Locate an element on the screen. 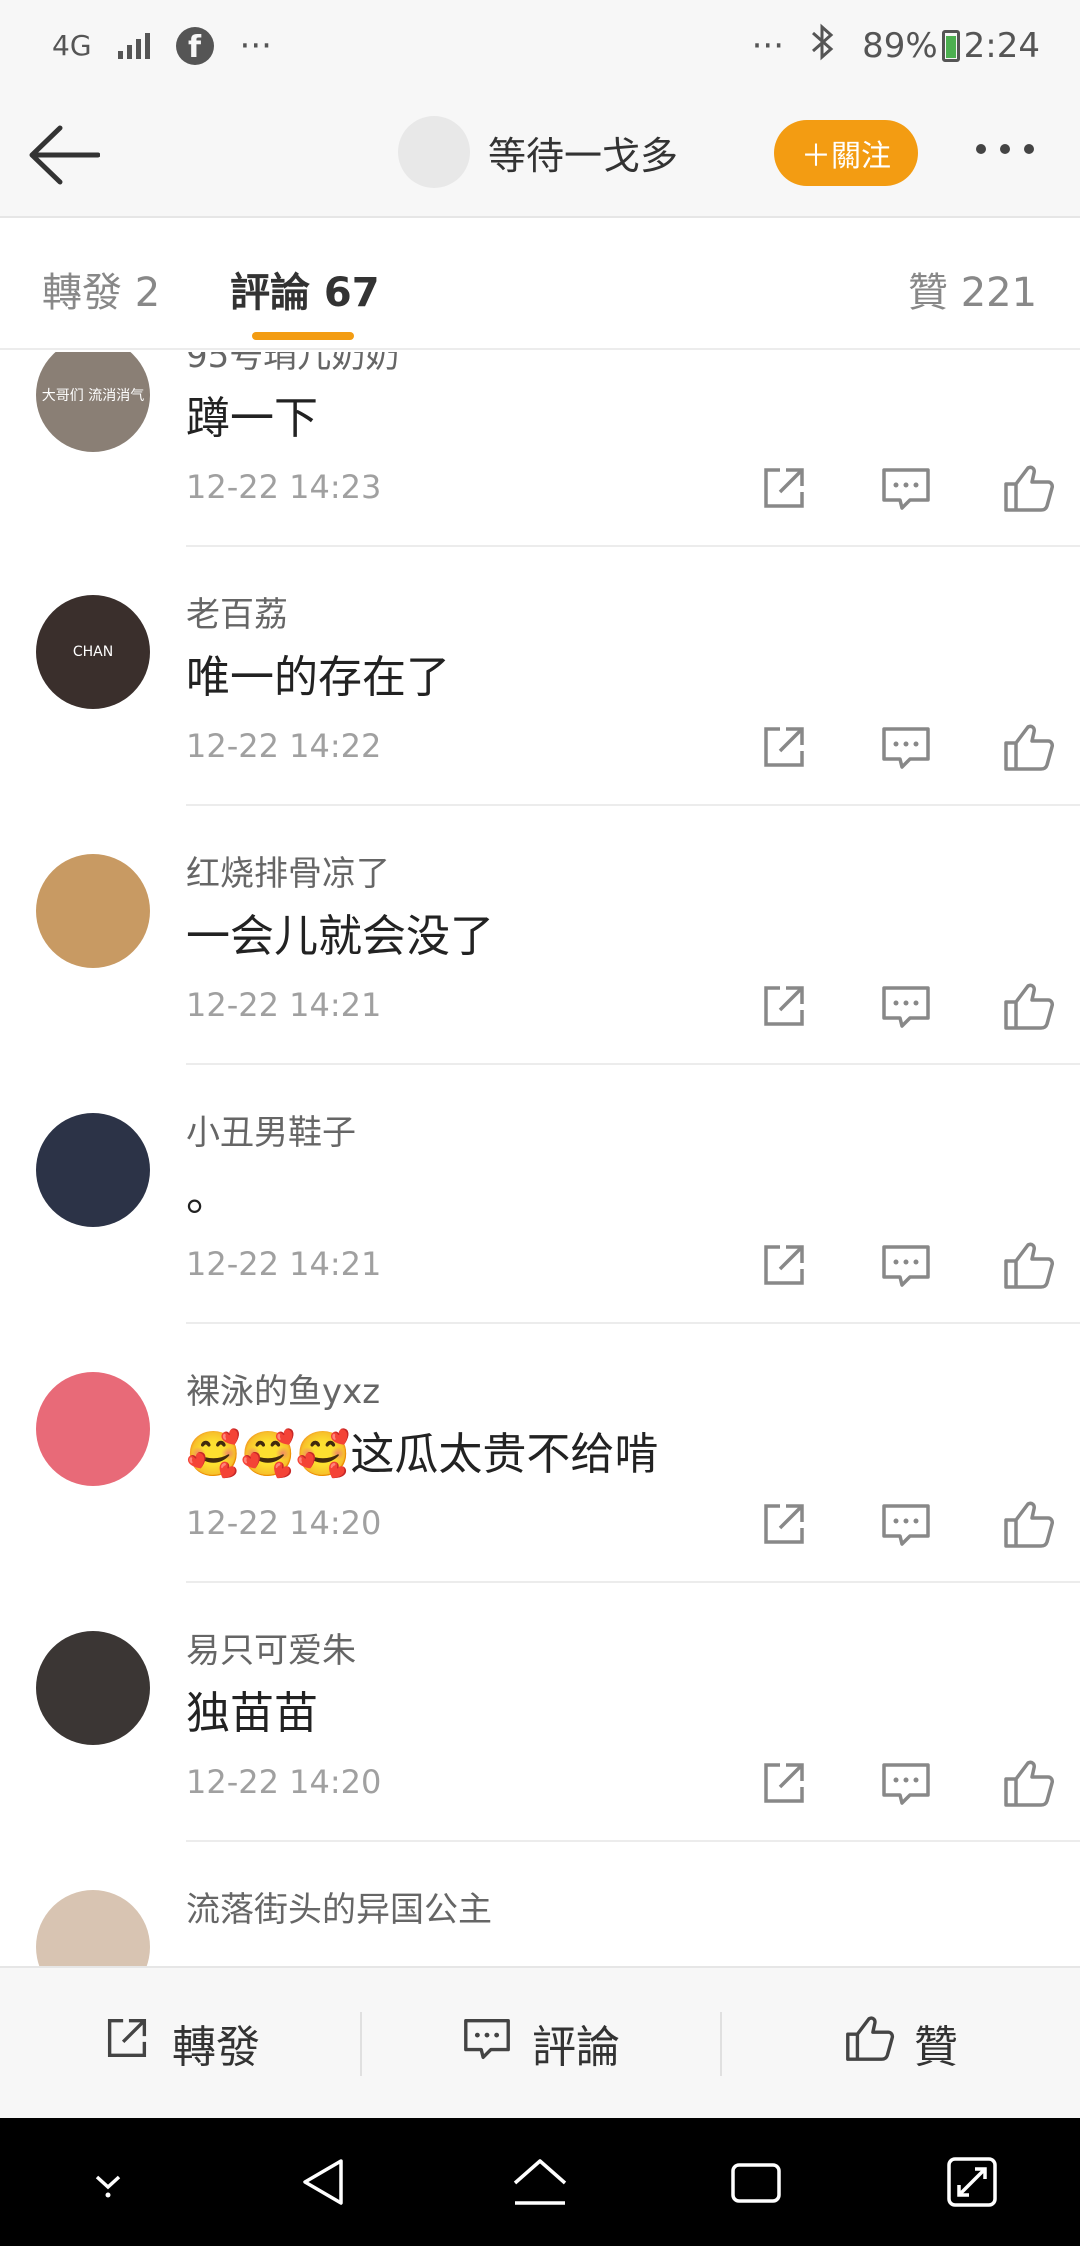 This screenshot has width=1080, height=2246. follow-button: ＋關注 is located at coordinates (846, 153).